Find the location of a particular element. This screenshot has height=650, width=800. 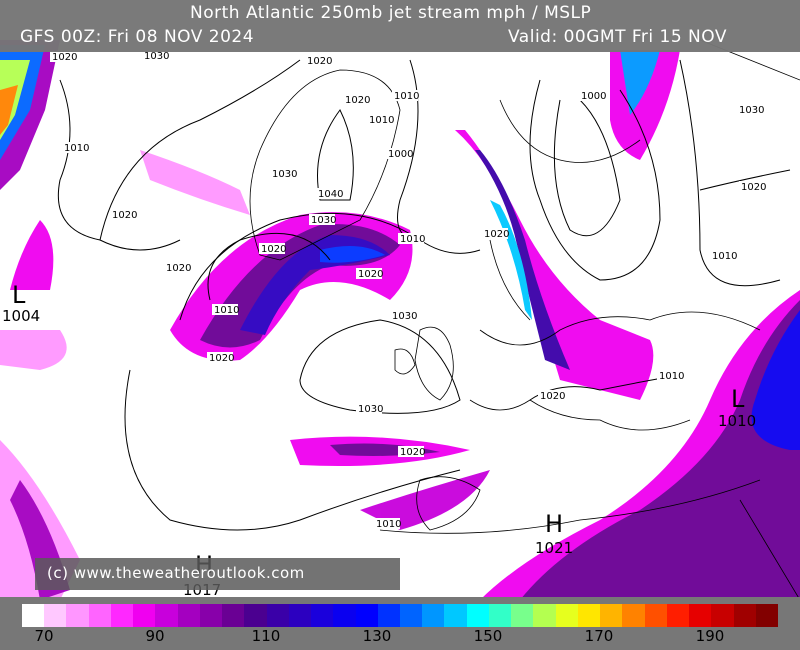

svg-text: 1040 is located at coordinates (330, 194).